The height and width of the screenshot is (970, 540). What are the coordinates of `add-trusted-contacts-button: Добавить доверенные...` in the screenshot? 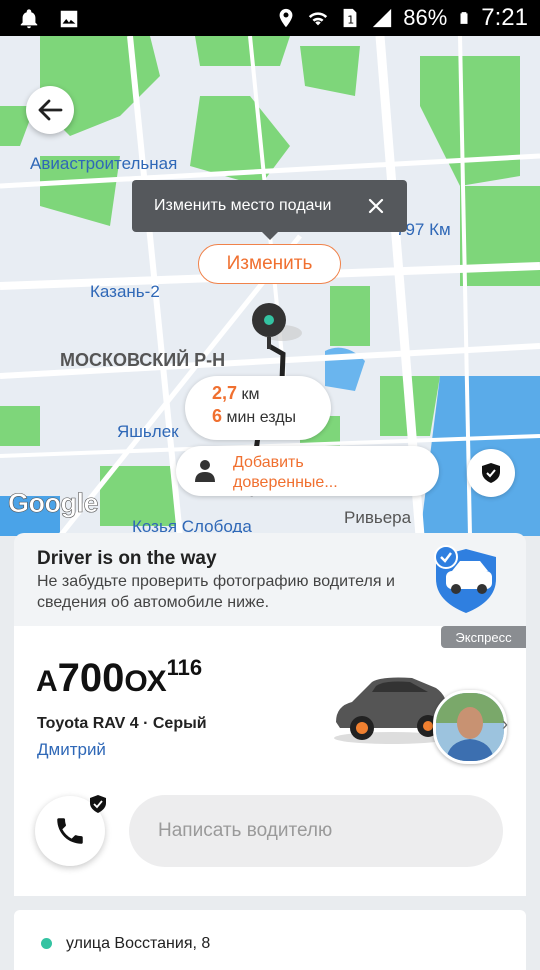 It's located at (307, 471).